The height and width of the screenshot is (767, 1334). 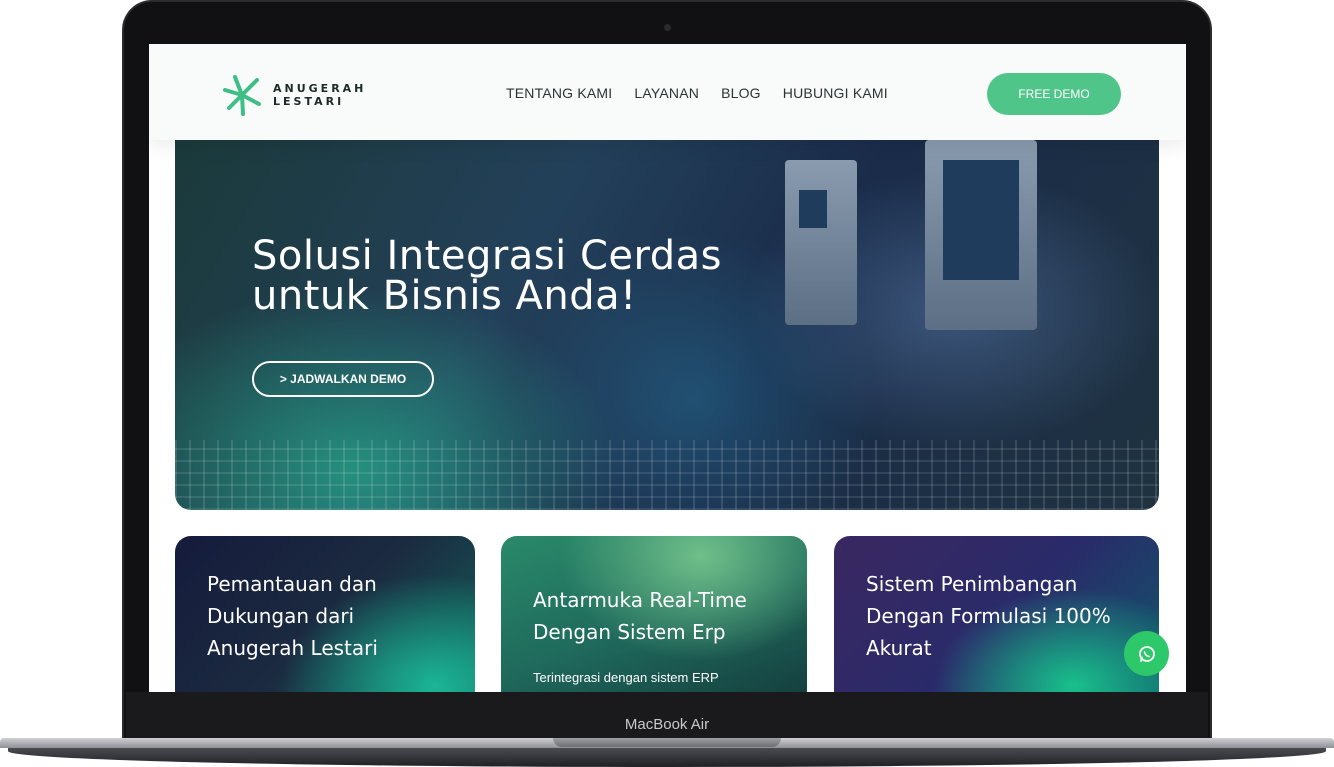 I want to click on nav-tentang-kami: TENTANG KAMI, so click(x=559, y=93).